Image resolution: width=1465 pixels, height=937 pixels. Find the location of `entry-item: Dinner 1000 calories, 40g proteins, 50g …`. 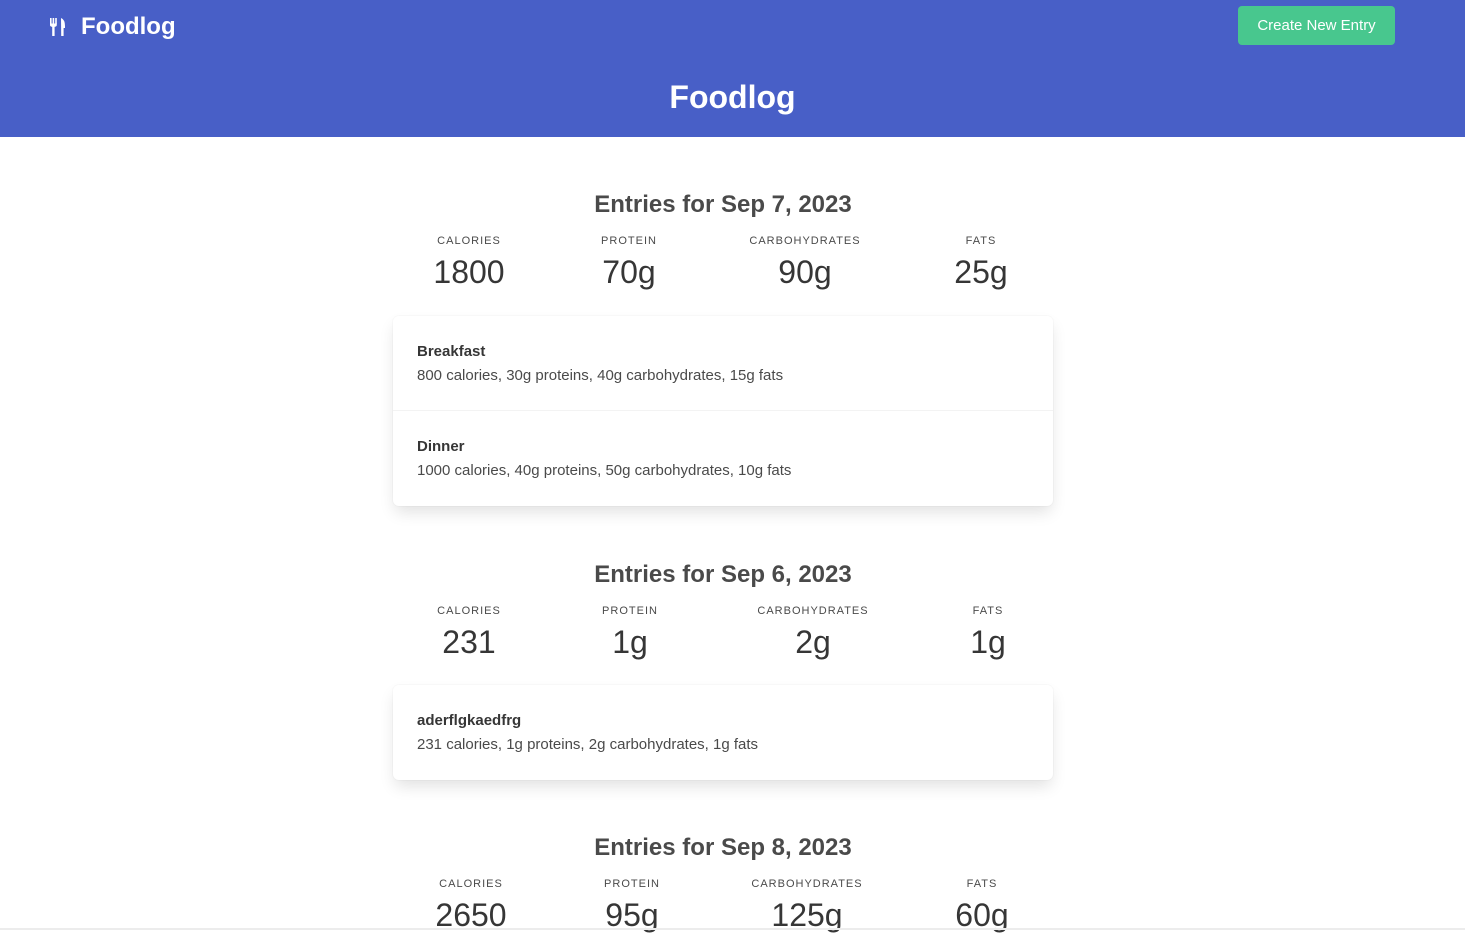

entry-item: Dinner 1000 calories, 40g proteins, 50g … is located at coordinates (723, 458).